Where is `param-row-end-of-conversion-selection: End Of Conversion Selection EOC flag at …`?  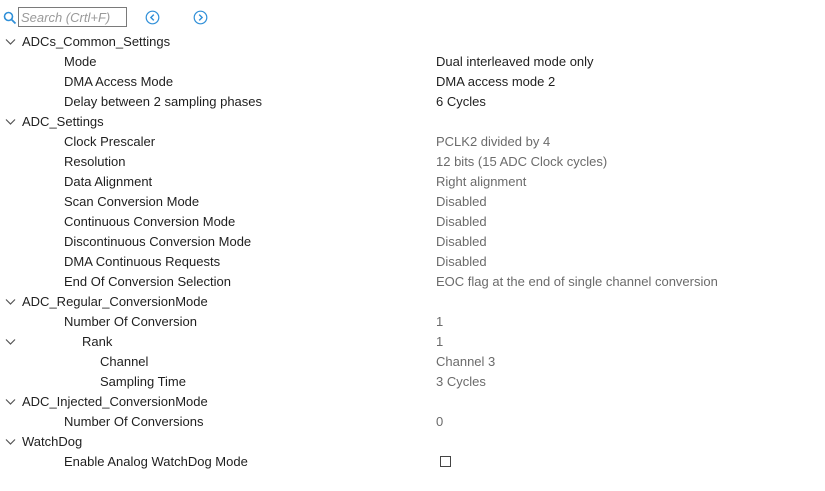
param-row-end-of-conversion-selection: End Of Conversion Selection EOC flag at … is located at coordinates (412, 282).